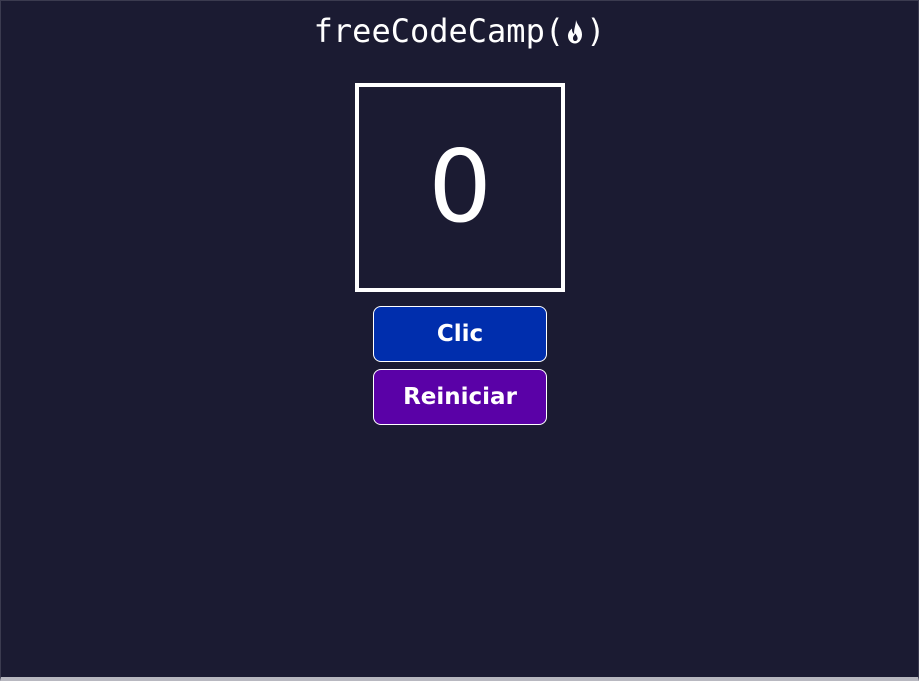 This screenshot has width=919, height=681. I want to click on freecodecamp-logo: freeCodeCamp( ), so click(459, 31).